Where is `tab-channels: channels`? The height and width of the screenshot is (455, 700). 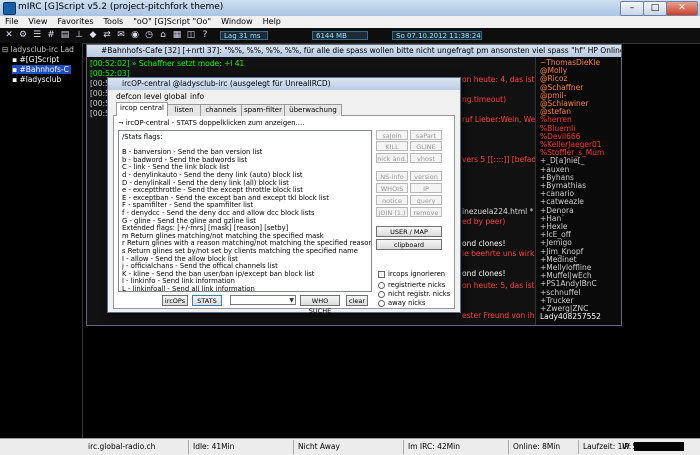
tab-channels: channels is located at coordinates (221, 110).